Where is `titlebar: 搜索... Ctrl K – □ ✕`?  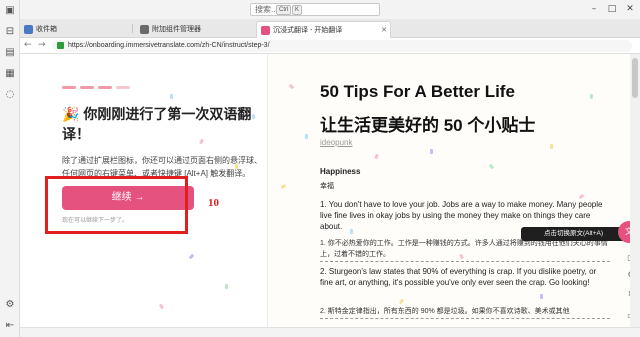 titlebar: 搜索... Ctrl K – □ ✕ is located at coordinates (330, 9).